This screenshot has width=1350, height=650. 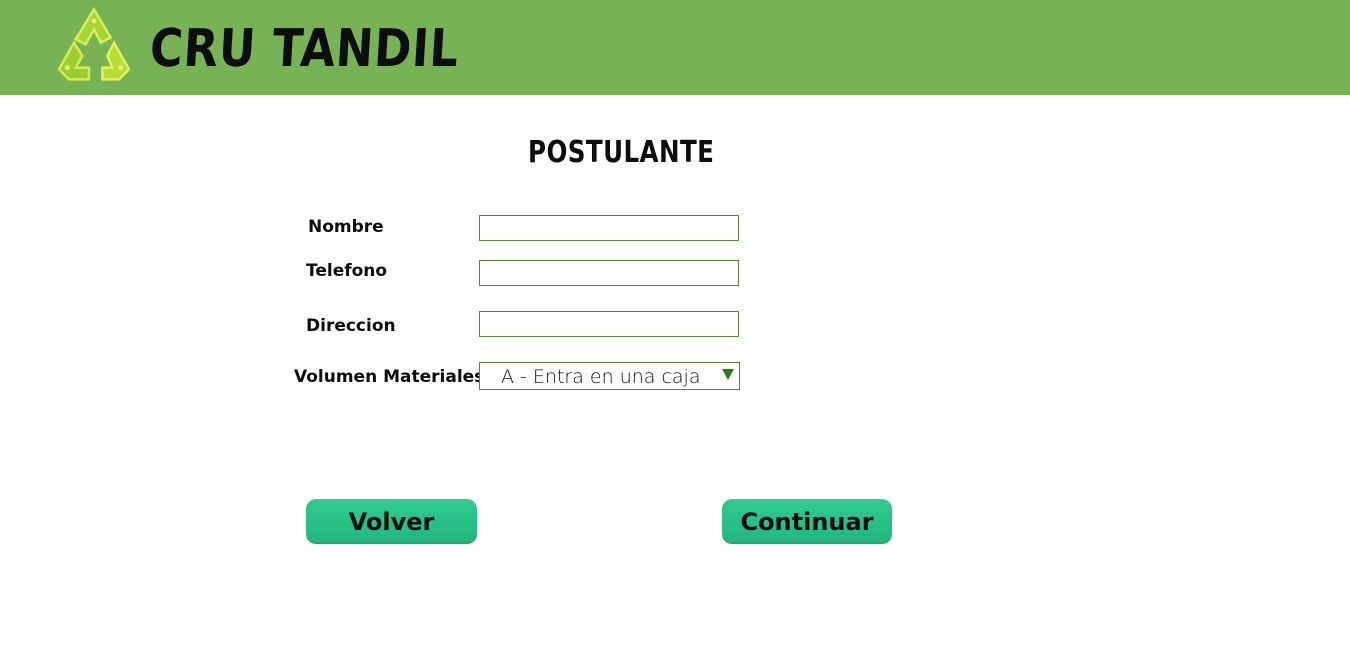 What do you see at coordinates (391, 521) in the screenshot?
I see `volver-button: Volver` at bounding box center [391, 521].